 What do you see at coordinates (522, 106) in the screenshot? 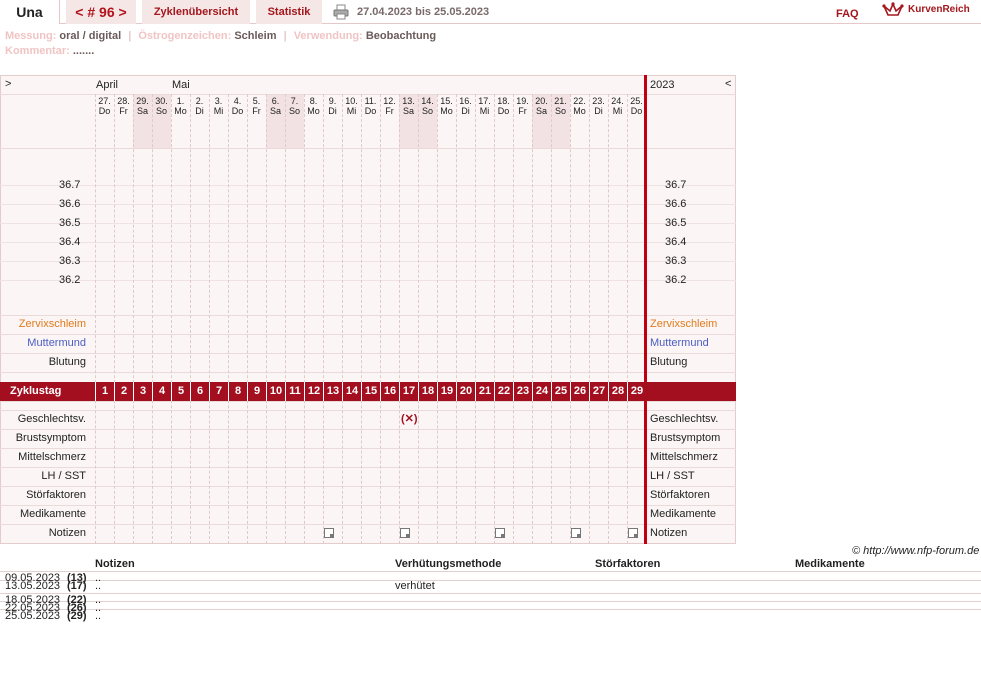
I see `day-header: 19. Fr` at bounding box center [522, 106].